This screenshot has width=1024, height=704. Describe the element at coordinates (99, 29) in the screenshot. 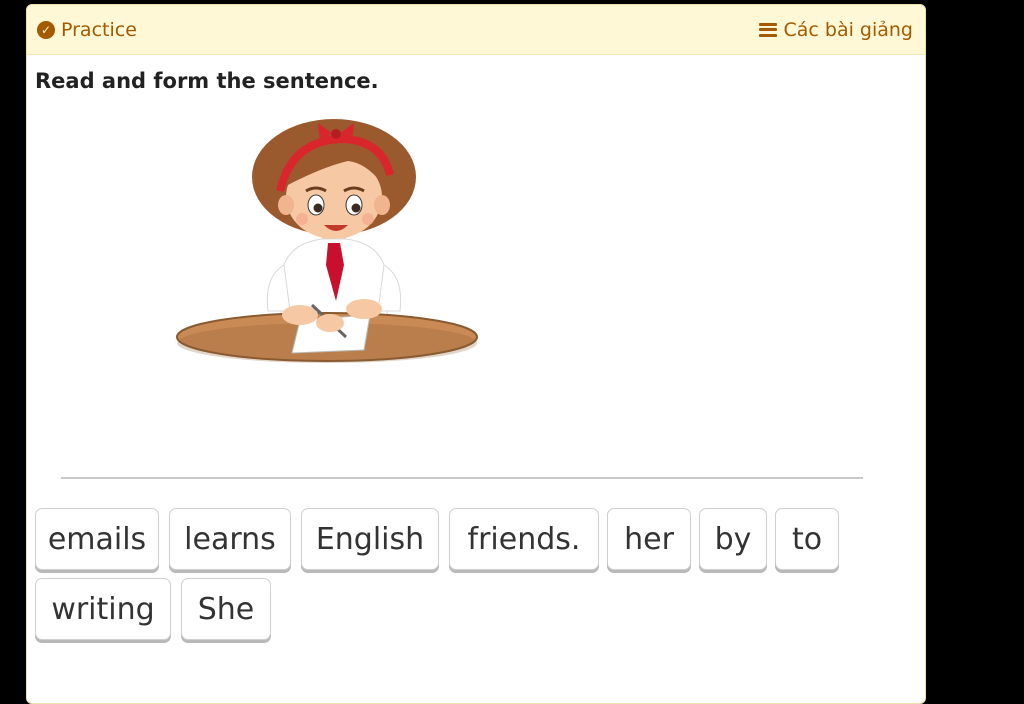

I see `practice-label: Practice` at that location.